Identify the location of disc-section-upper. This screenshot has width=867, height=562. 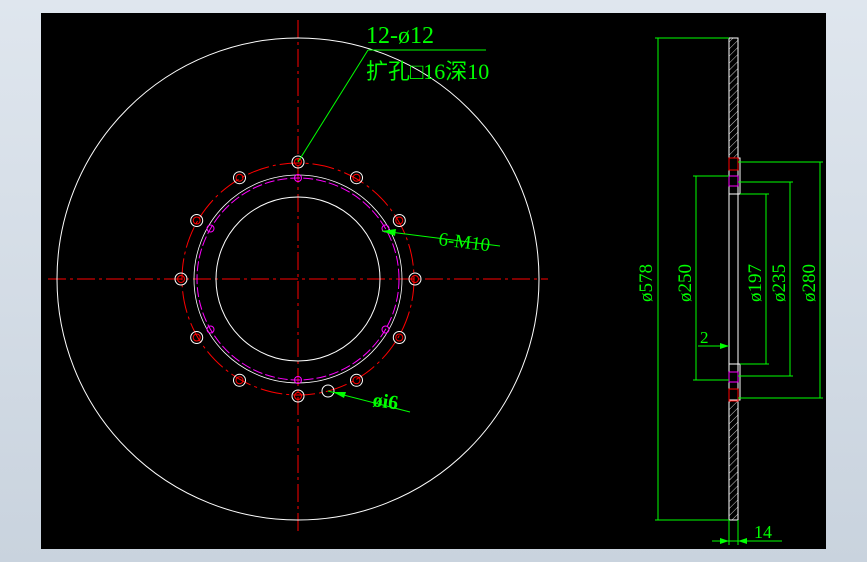
(733, 98).